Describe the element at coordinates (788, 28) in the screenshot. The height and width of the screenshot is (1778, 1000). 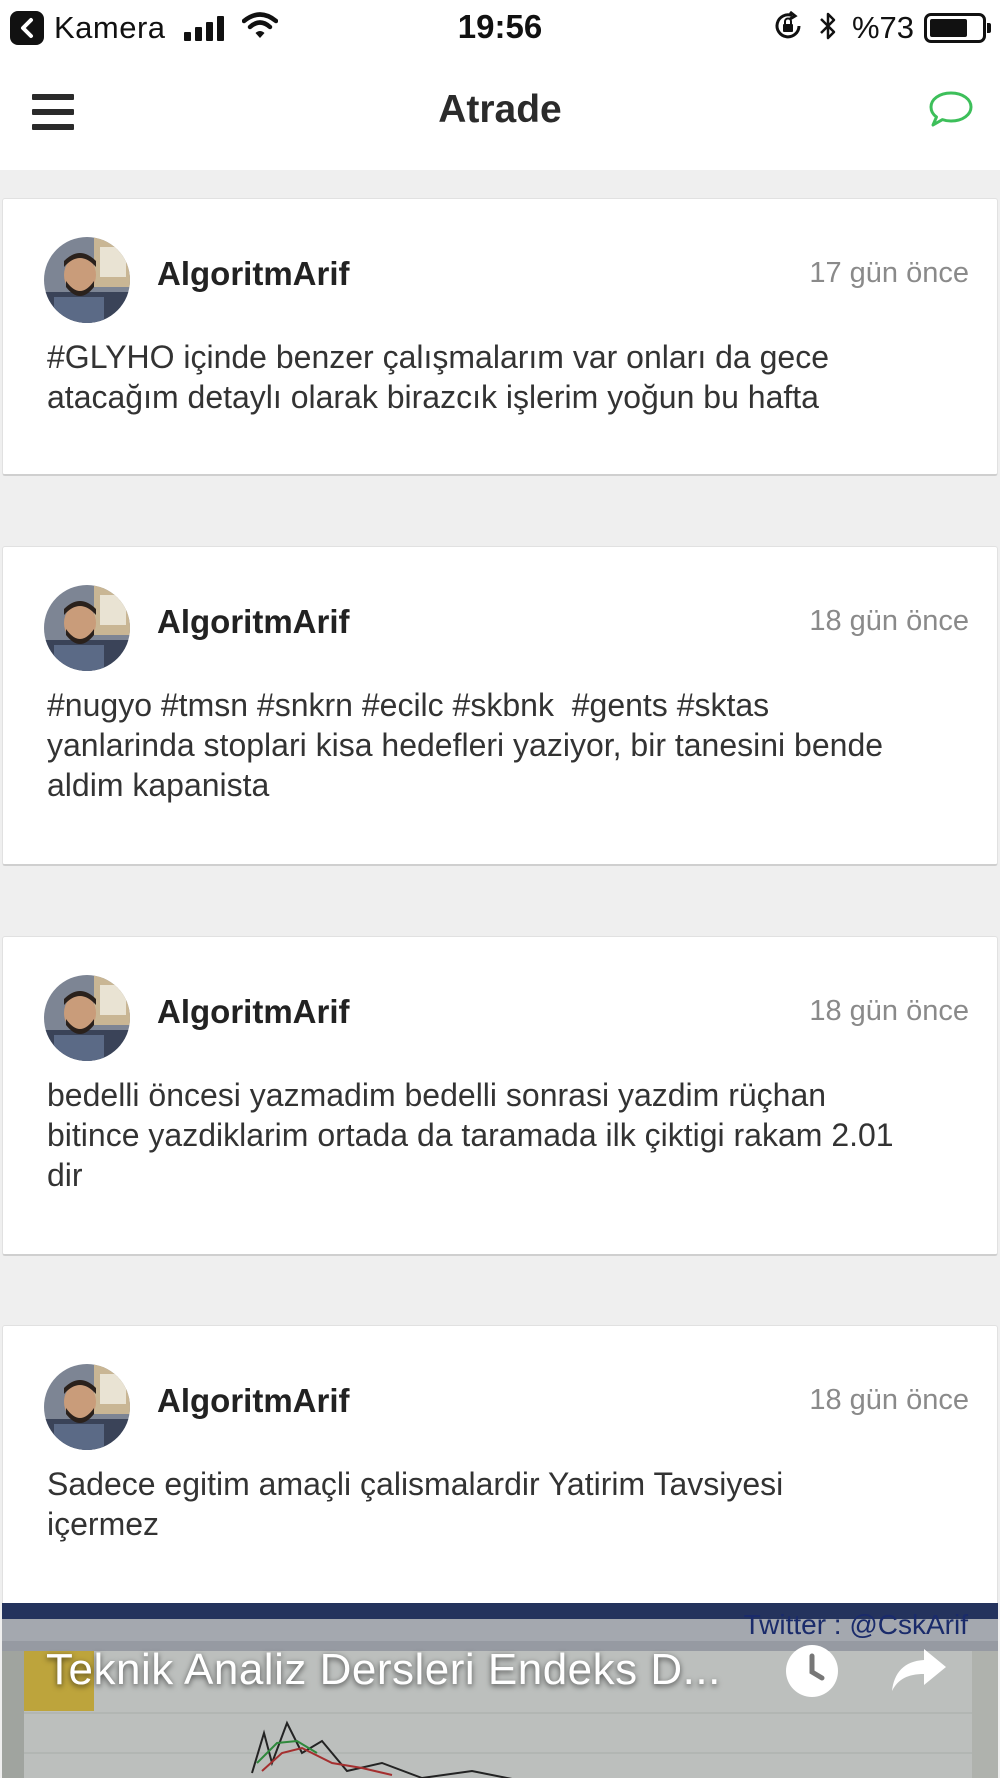
I see `orientation-lock-icon` at that location.